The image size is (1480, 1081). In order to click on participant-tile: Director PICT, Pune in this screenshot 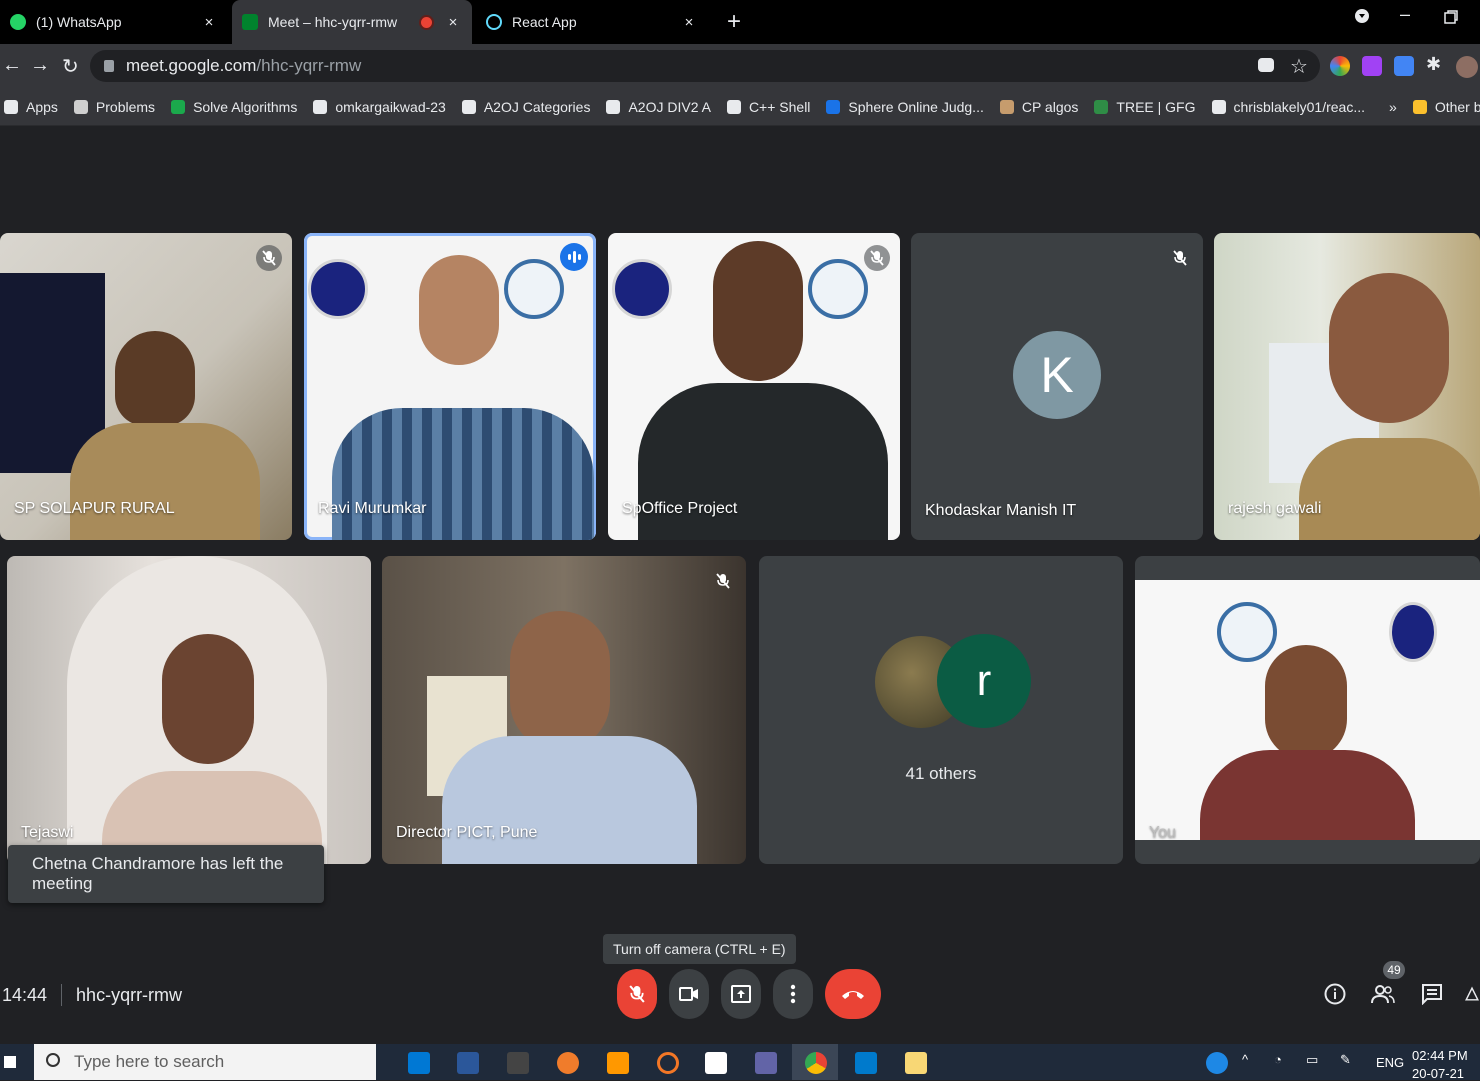, I will do `click(564, 710)`.